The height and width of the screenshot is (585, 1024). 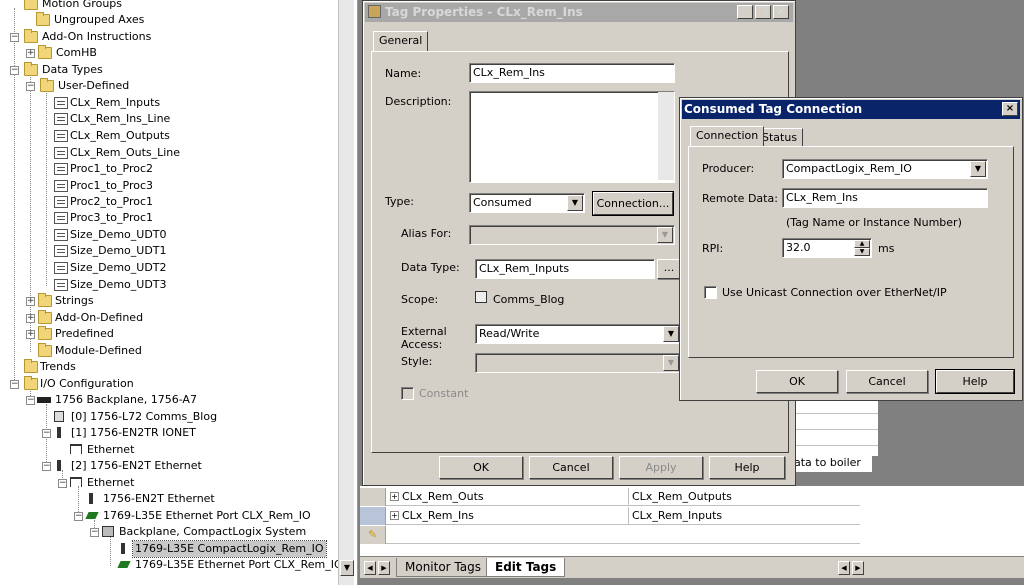 I want to click on minimize-icon: _, so click(x=745, y=12).